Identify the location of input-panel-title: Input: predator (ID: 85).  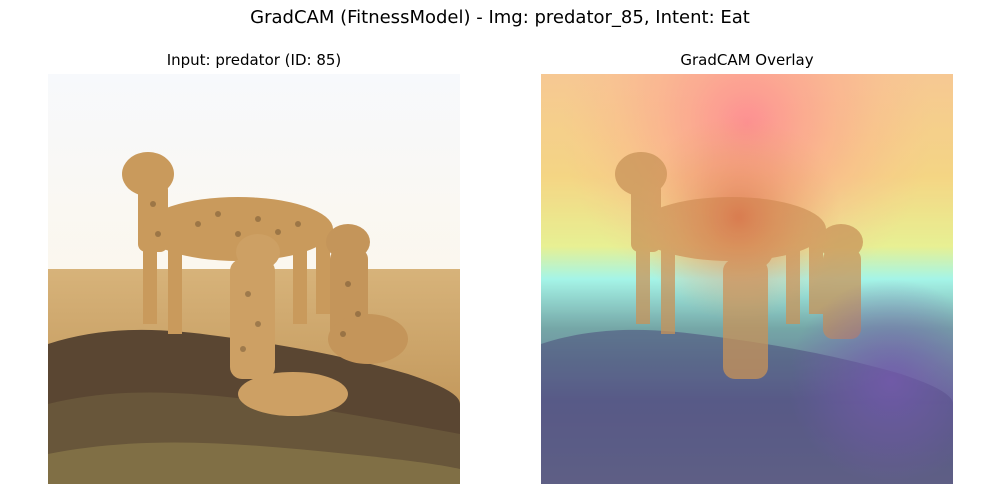
(254, 60).